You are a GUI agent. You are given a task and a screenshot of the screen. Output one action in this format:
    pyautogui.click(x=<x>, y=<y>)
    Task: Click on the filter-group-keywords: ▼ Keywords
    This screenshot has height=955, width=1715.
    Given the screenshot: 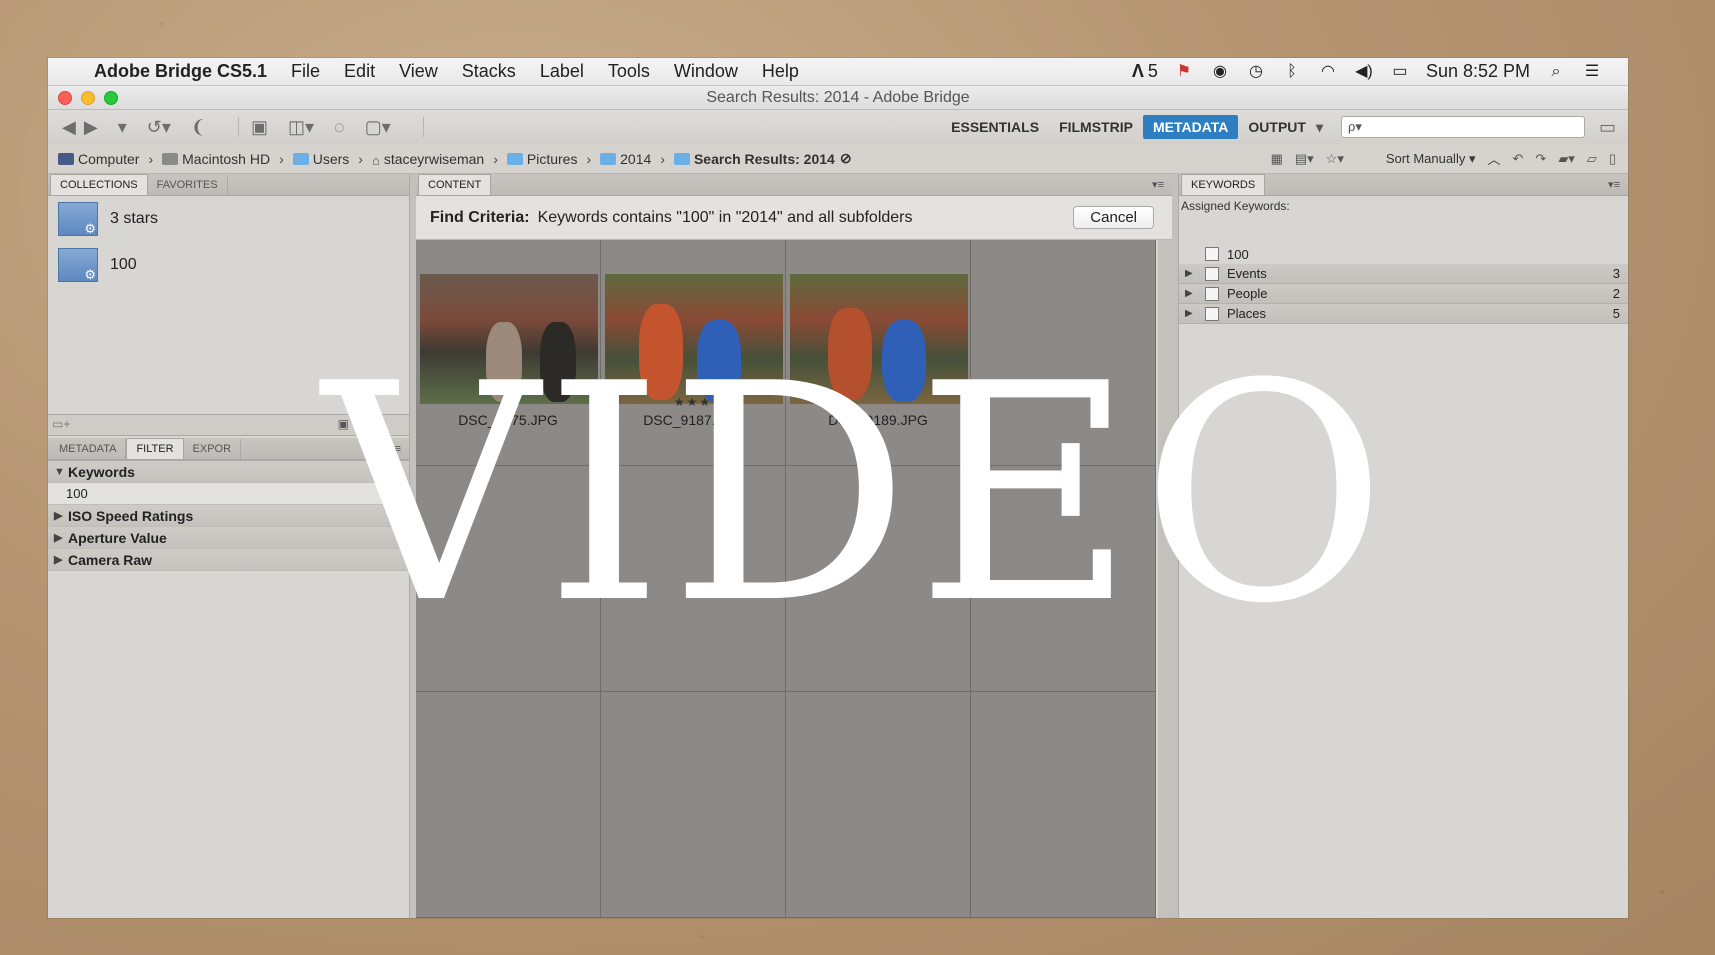 What is the action you would take?
    pyautogui.click(x=228, y=472)
    